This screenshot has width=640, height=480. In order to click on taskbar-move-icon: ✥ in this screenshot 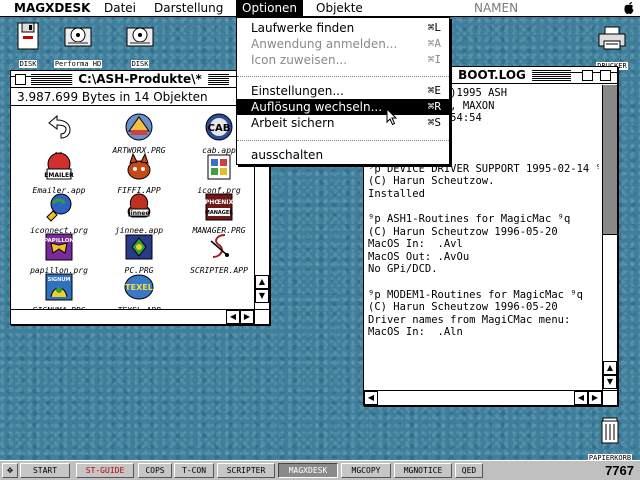, I will do `click(10, 470)`.